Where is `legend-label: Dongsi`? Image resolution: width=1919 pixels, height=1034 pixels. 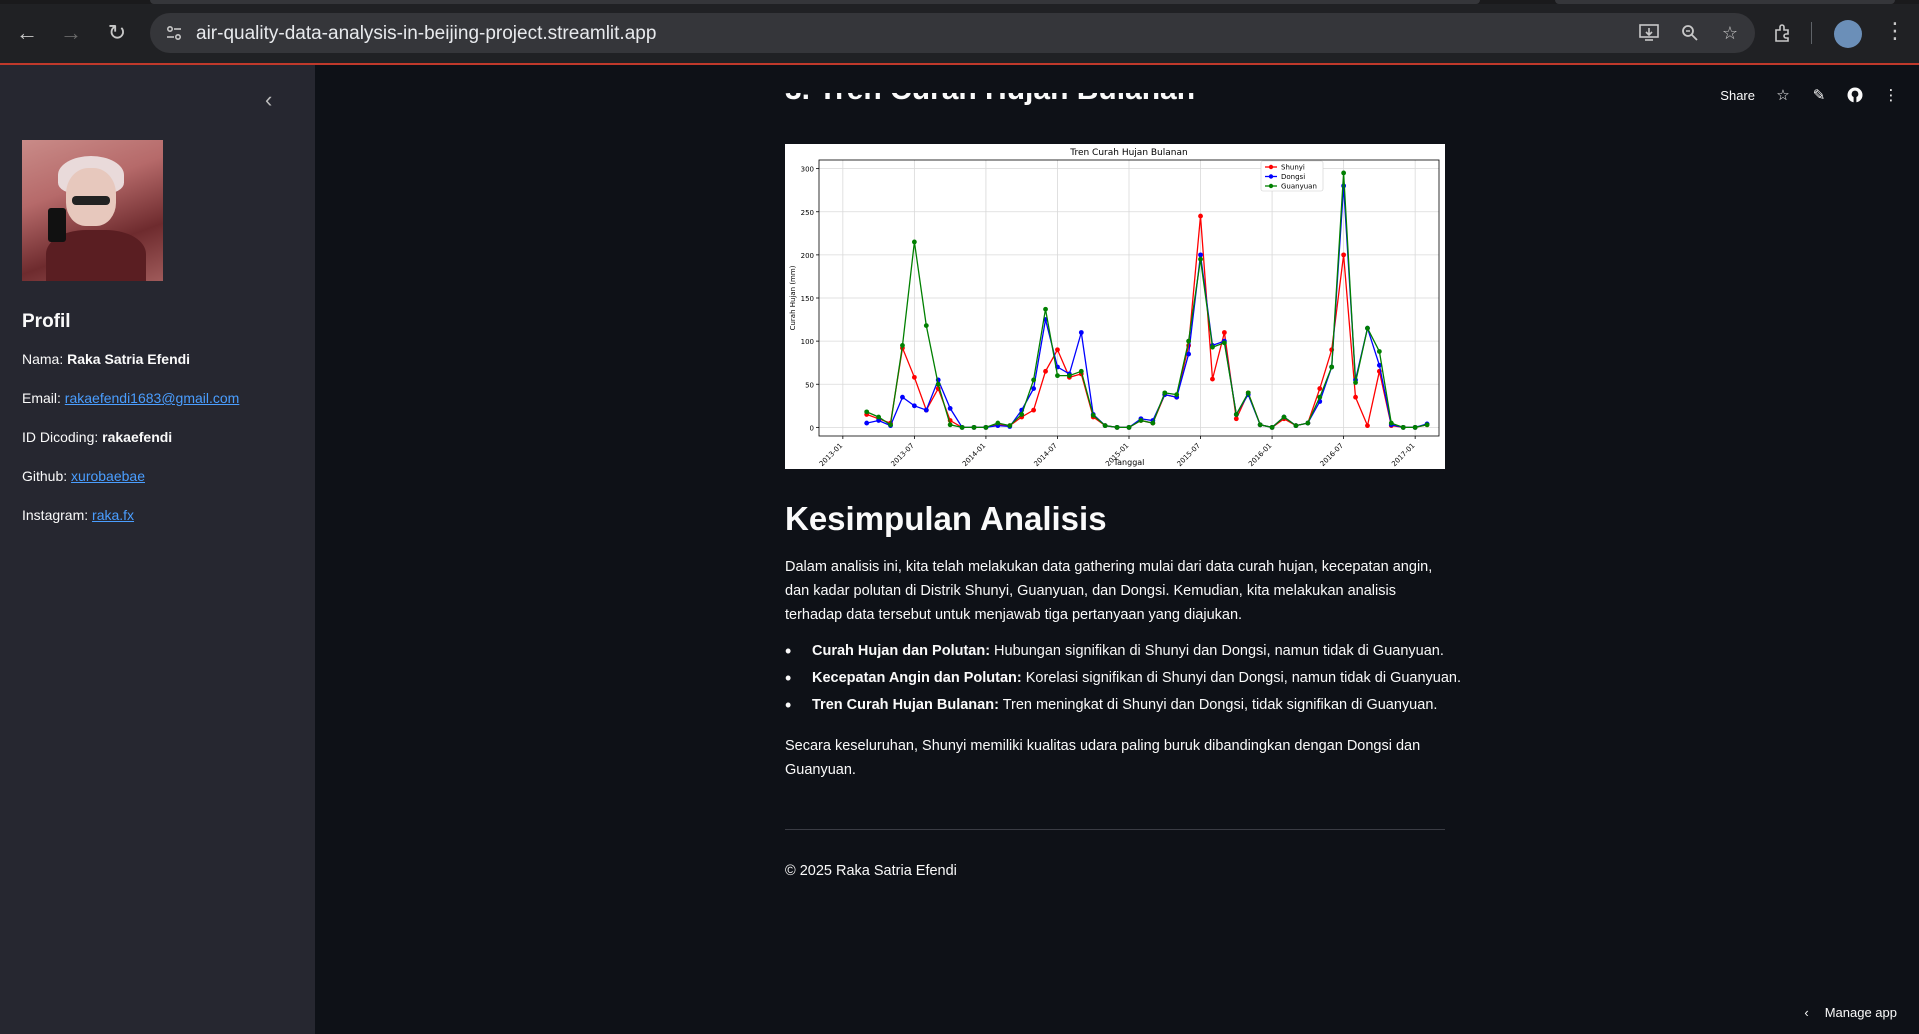
legend-label: Dongsi is located at coordinates (1293, 177).